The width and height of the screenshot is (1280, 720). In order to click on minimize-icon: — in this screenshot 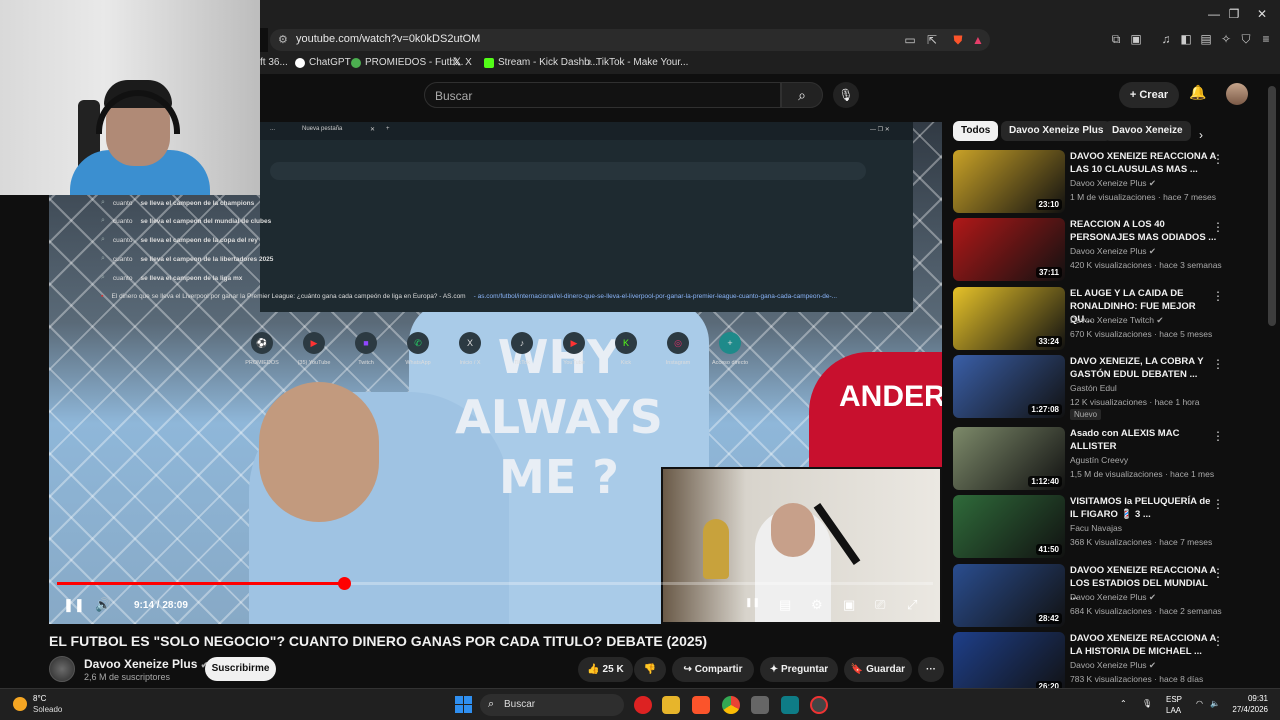, I will do `click(1214, 14)`.